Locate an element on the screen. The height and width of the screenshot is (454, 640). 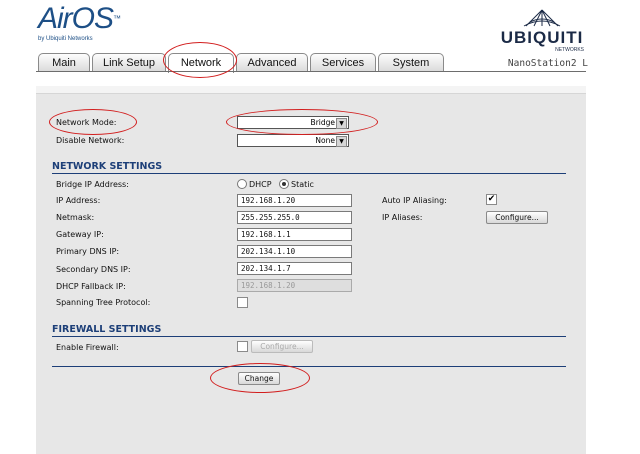
airos-logo: AirOS™ is located at coordinates (79, 19).